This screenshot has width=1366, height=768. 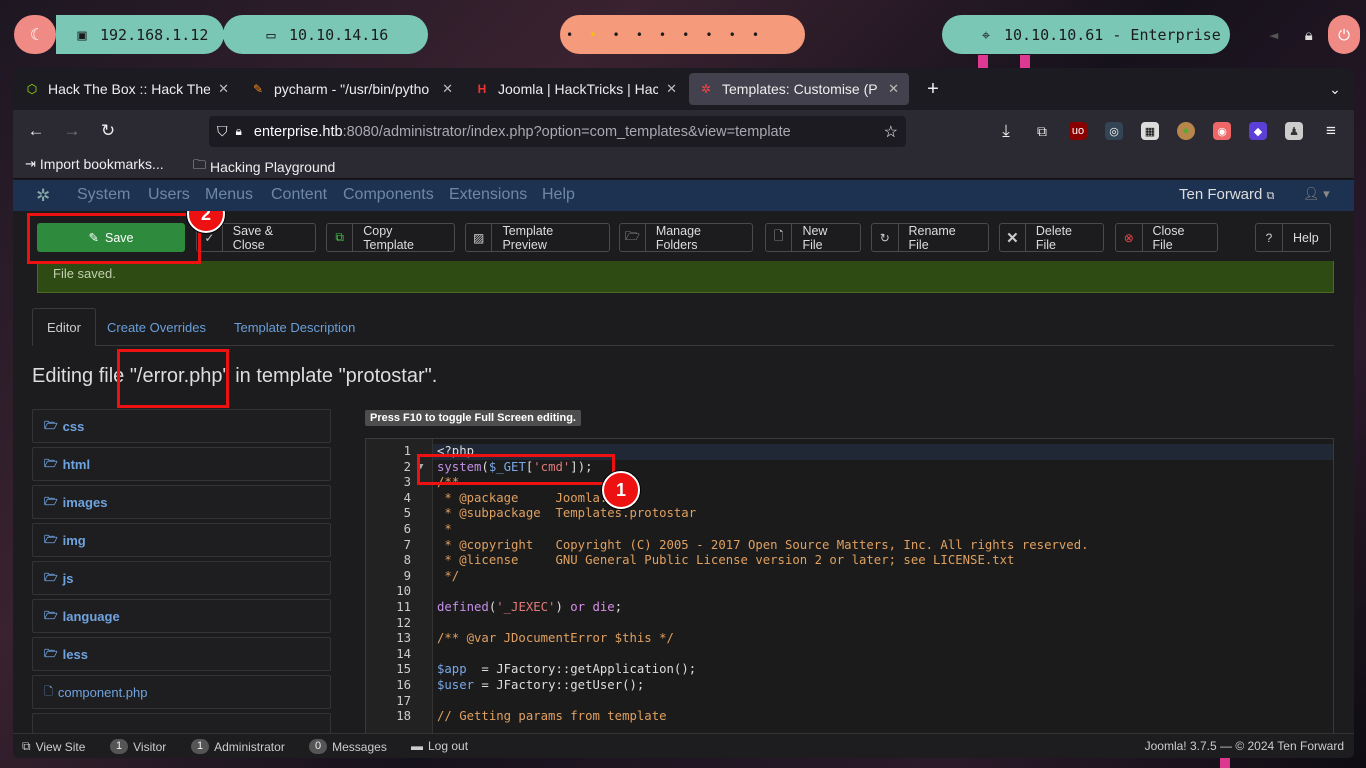 What do you see at coordinates (891, 132) in the screenshot?
I see `star-icon: ☆` at bounding box center [891, 132].